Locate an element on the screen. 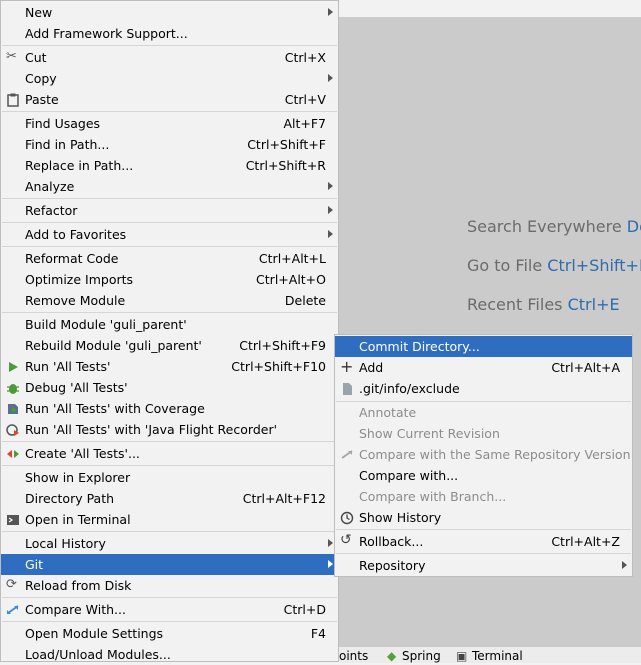 This screenshot has height=665, width=641. menu-local-history: Local History is located at coordinates (169, 543).